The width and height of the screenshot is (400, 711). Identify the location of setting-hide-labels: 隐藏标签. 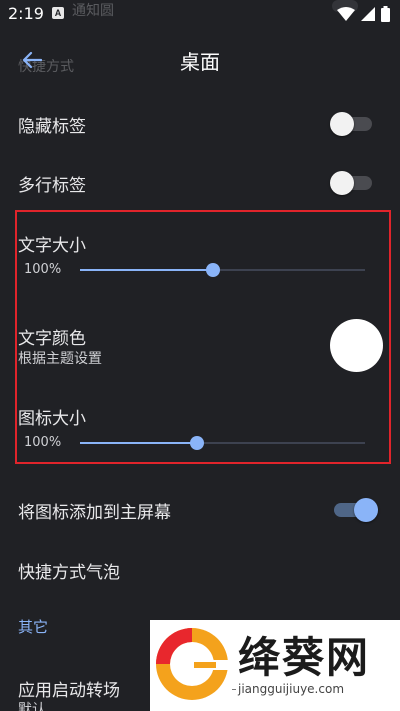
(200, 124).